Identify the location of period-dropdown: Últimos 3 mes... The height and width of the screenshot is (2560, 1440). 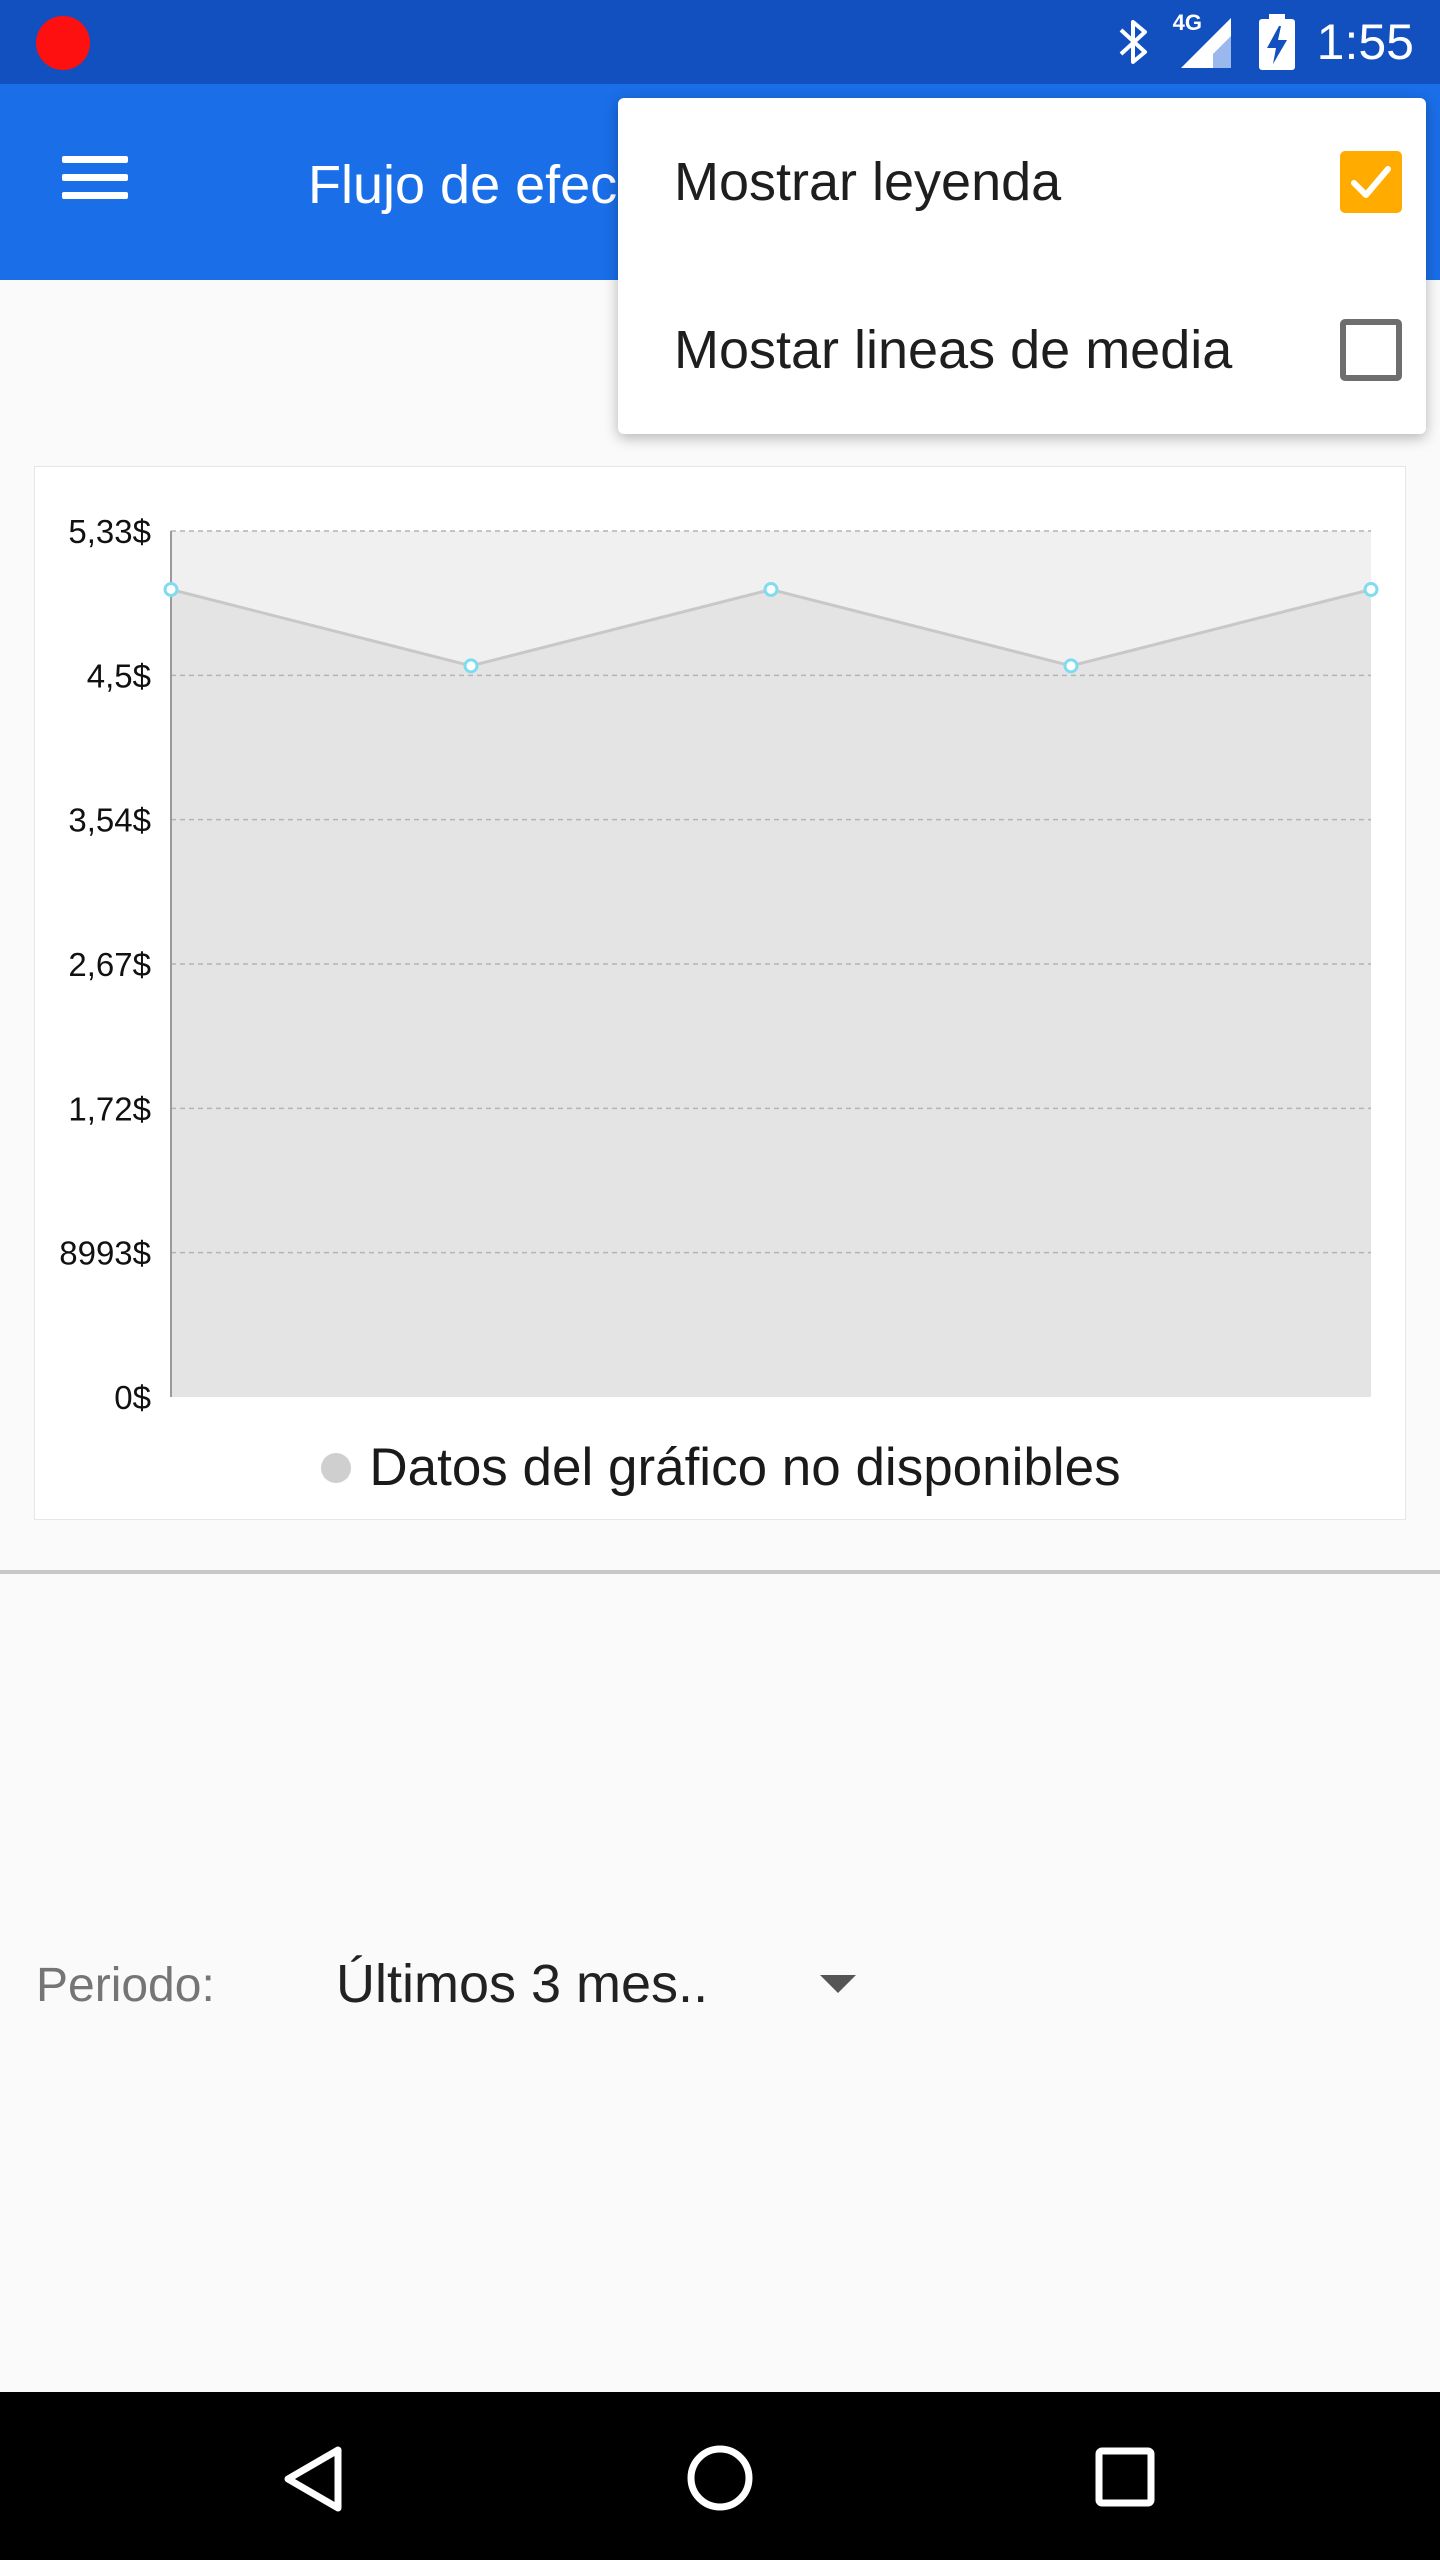
(606, 1985).